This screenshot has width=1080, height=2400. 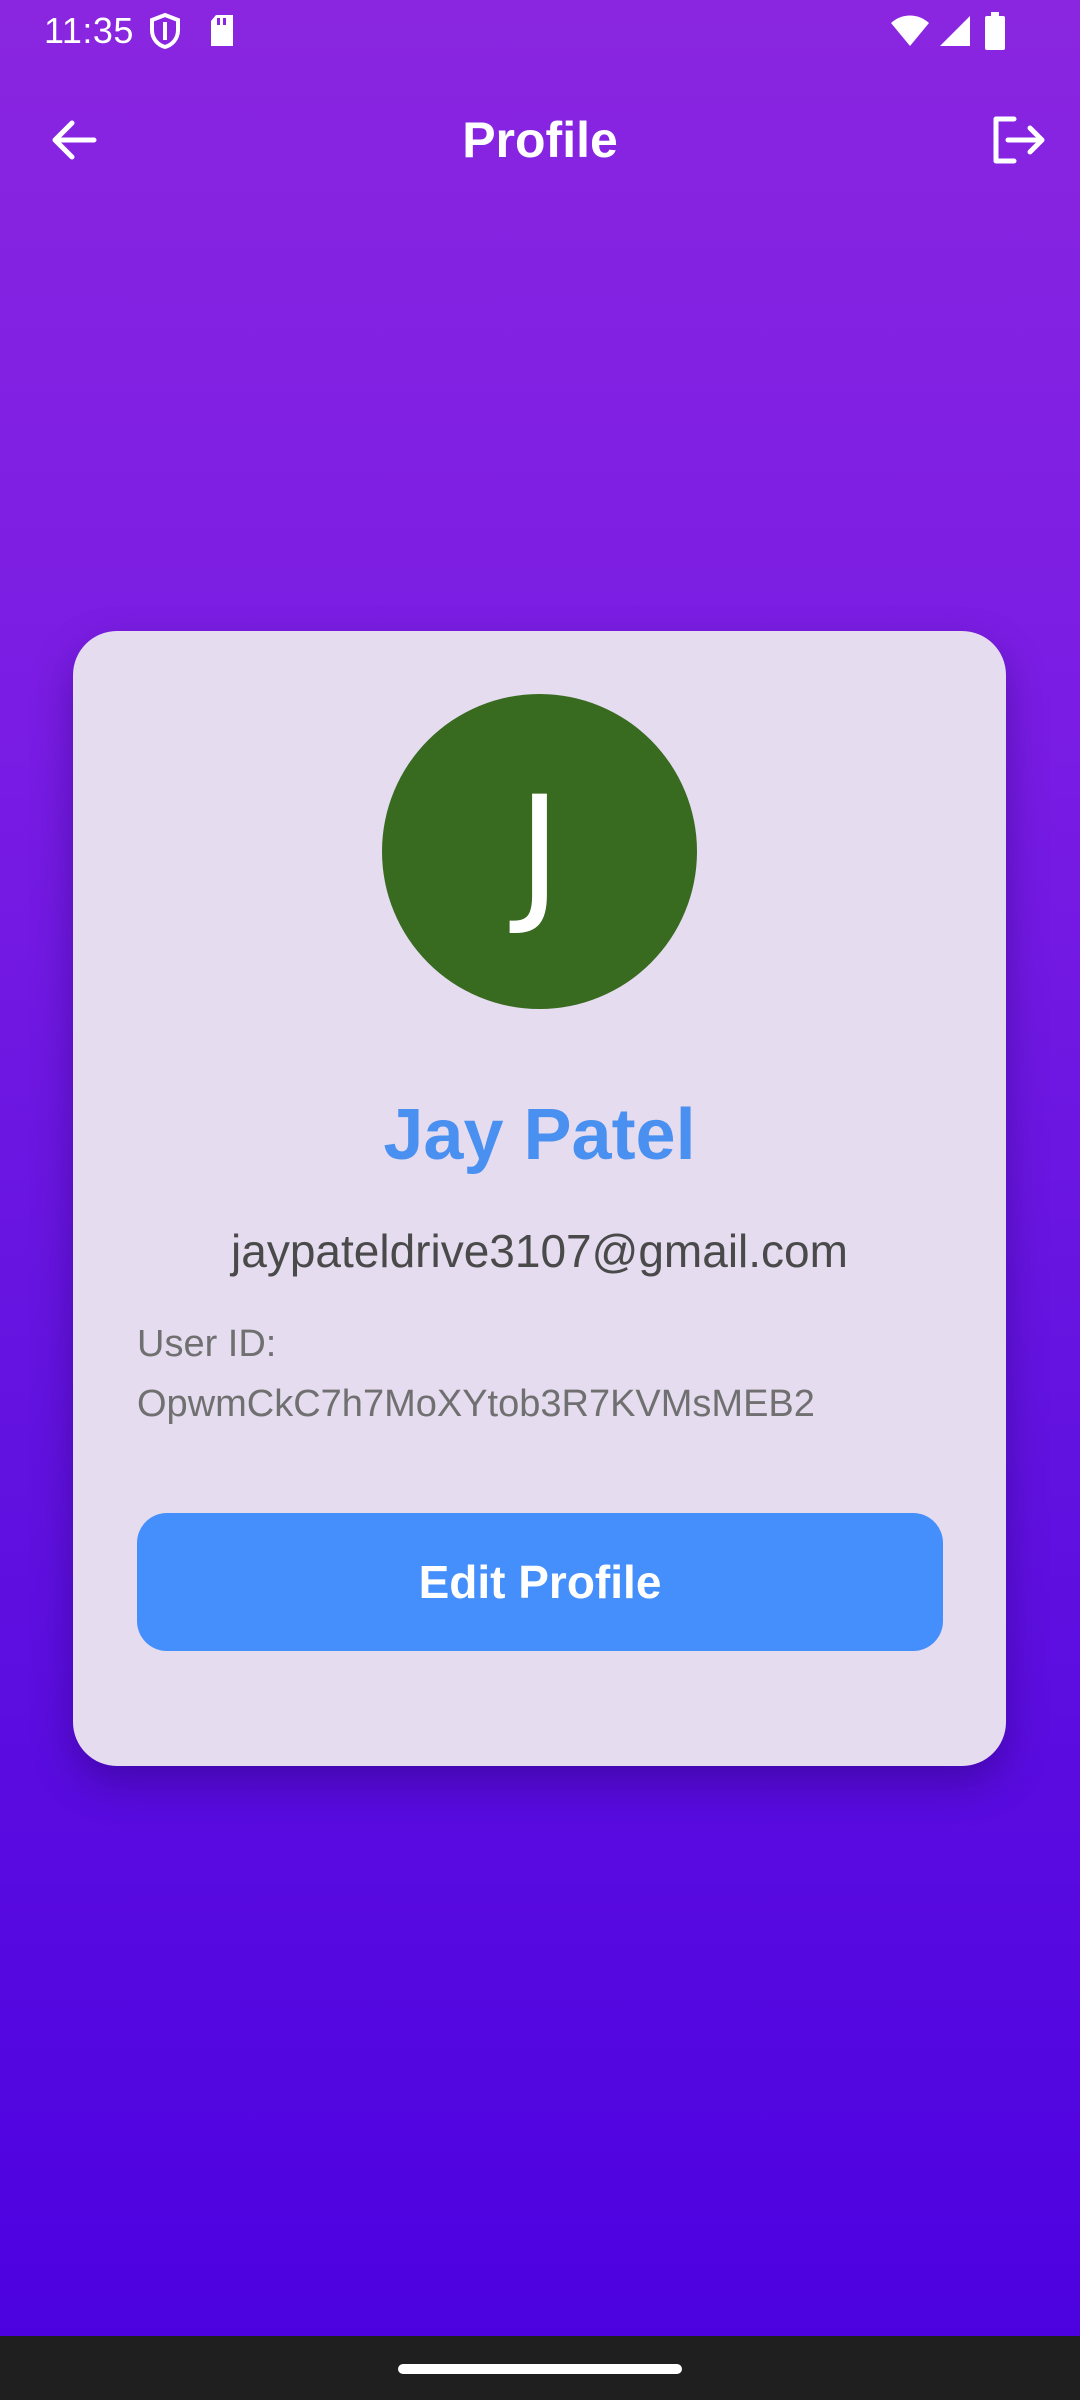 I want to click on user-id-value: OpwmCkC7h7MoXYtob3R7KVMsMEB2, so click(x=476, y=1404).